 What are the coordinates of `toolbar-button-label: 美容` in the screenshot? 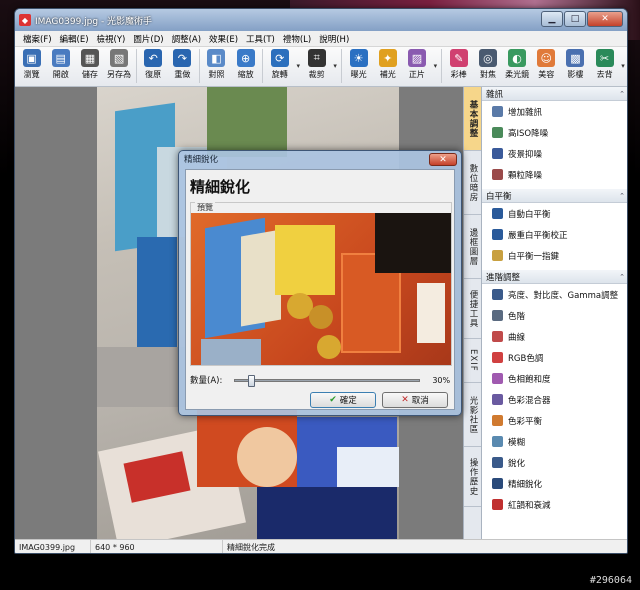 It's located at (546, 74).